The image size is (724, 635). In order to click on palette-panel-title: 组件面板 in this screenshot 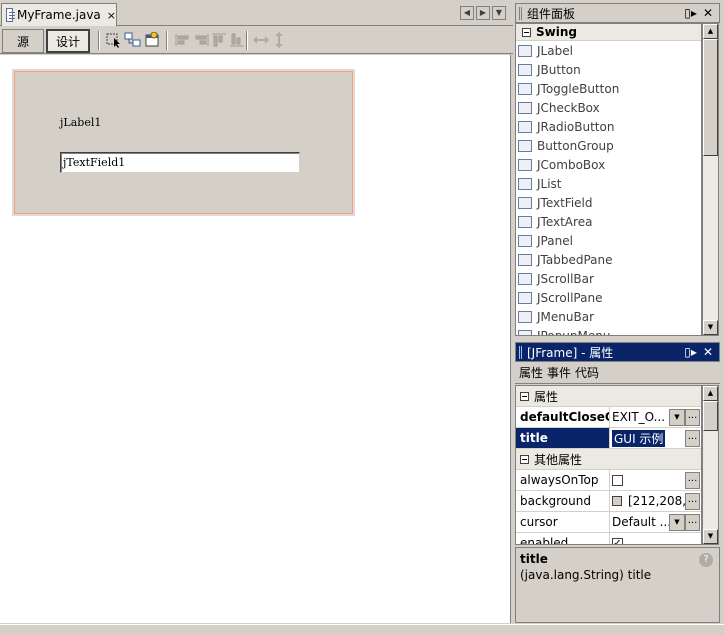, I will do `click(551, 13)`.